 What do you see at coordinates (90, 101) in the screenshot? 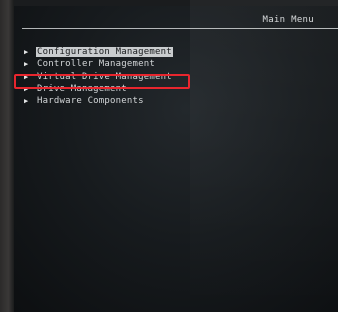
I see `menu-item-label: Hardware Components` at bounding box center [90, 101].